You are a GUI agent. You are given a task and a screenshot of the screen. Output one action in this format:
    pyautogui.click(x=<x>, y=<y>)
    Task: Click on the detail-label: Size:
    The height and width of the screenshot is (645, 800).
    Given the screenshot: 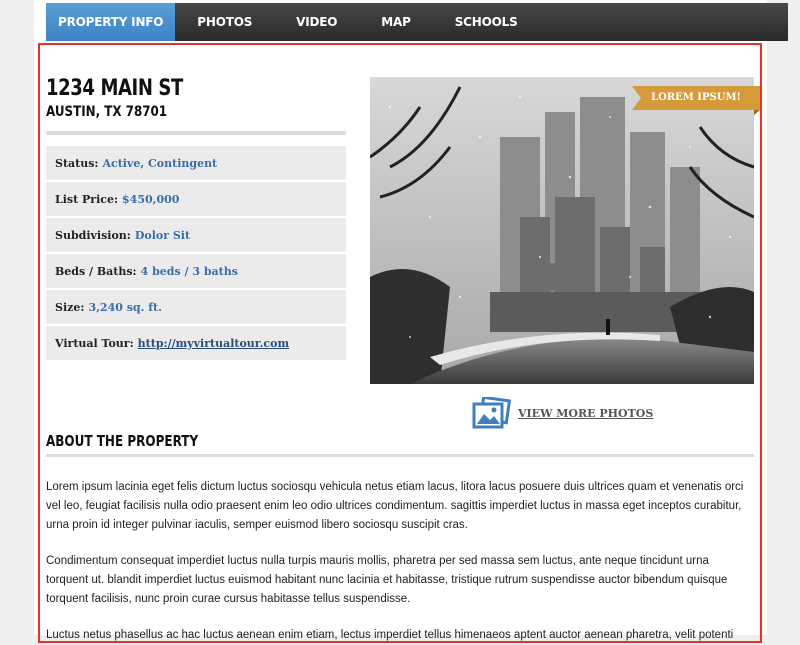 What is the action you would take?
    pyautogui.click(x=70, y=307)
    